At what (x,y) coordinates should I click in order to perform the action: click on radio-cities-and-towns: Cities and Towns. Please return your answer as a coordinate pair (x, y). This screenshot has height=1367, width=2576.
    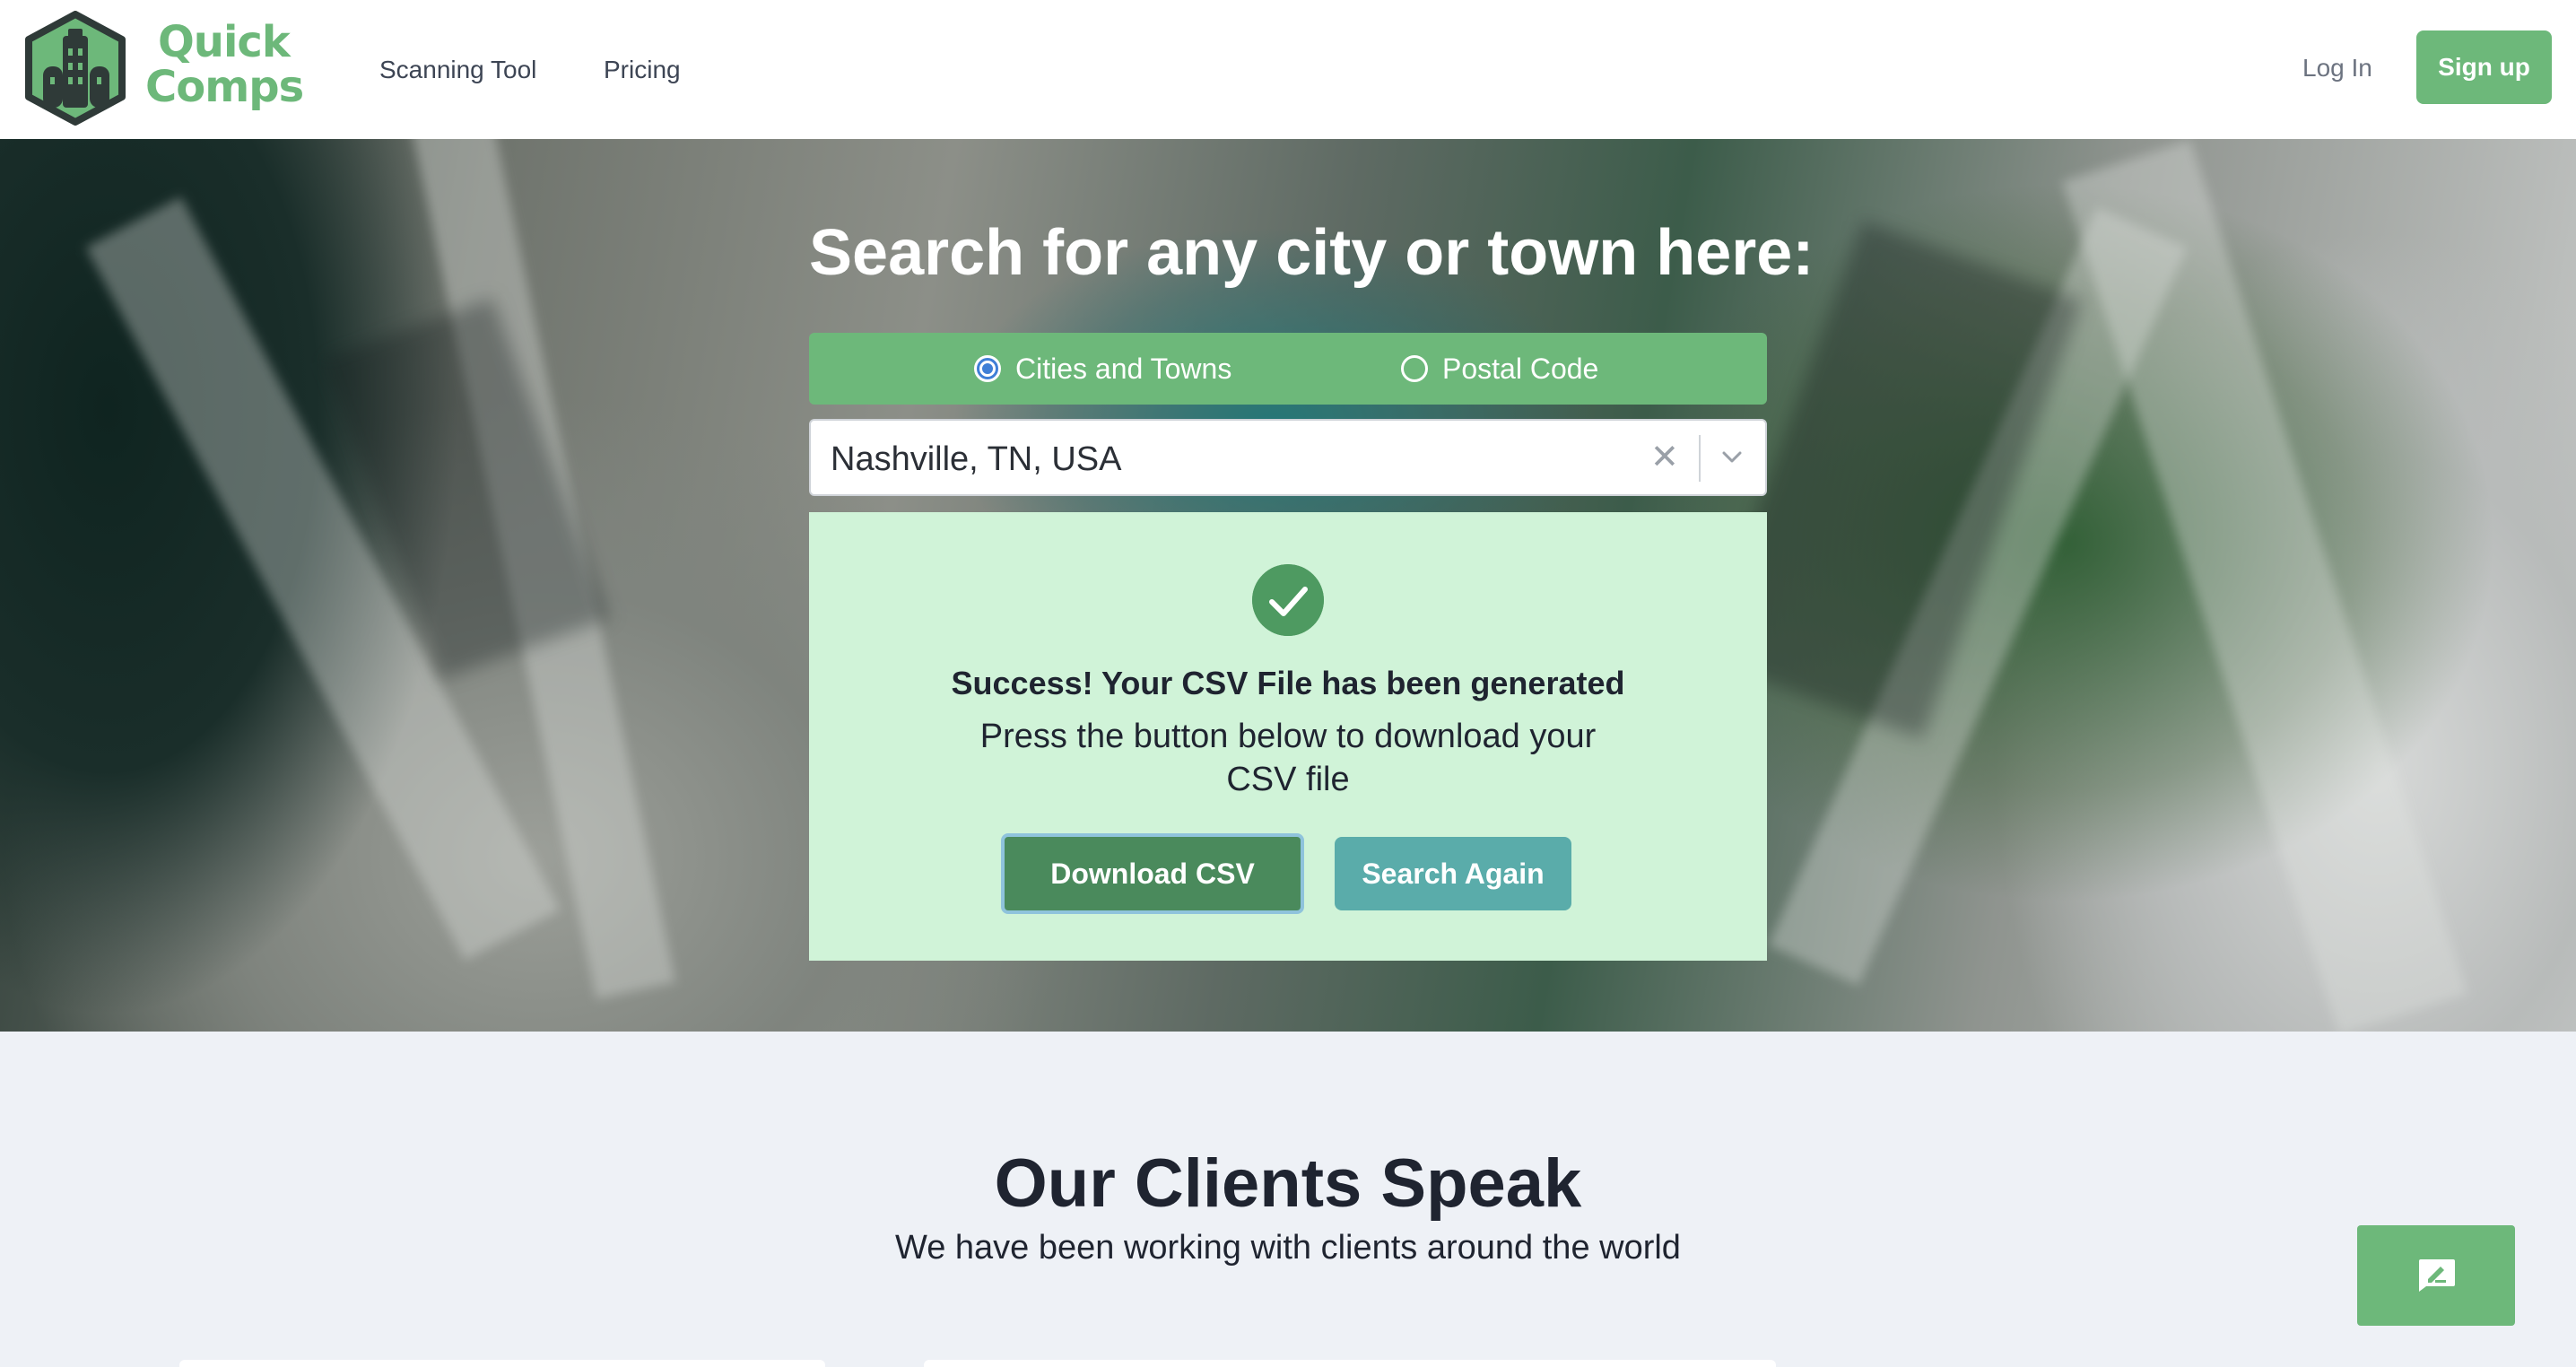
    Looking at the image, I should click on (1102, 369).